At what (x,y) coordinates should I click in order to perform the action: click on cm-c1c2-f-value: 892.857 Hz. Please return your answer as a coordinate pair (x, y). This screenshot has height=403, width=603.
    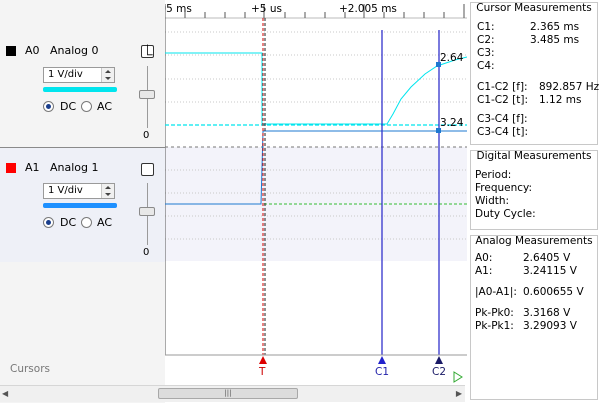
    Looking at the image, I should click on (569, 87).